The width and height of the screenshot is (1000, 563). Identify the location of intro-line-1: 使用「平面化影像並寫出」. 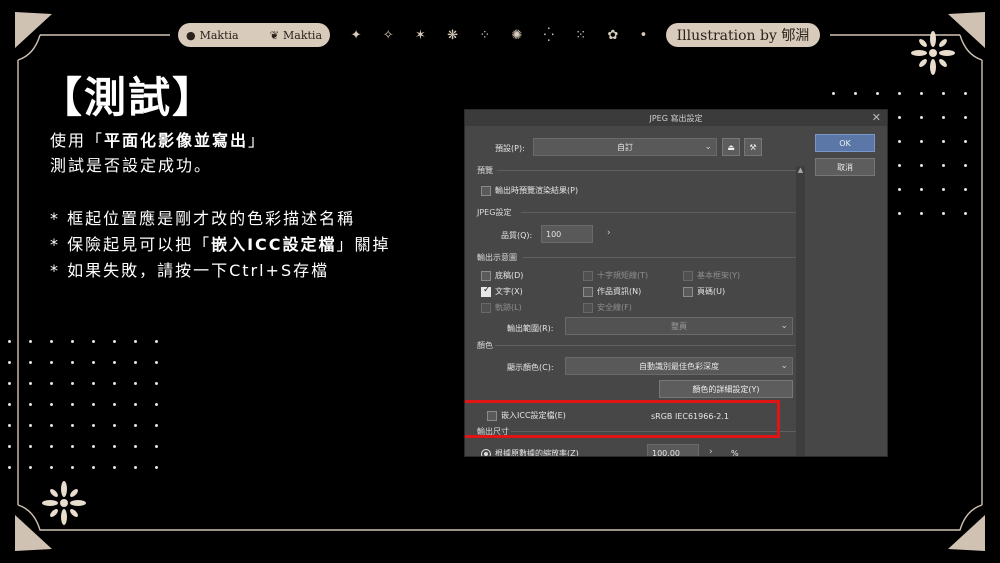
(158, 140).